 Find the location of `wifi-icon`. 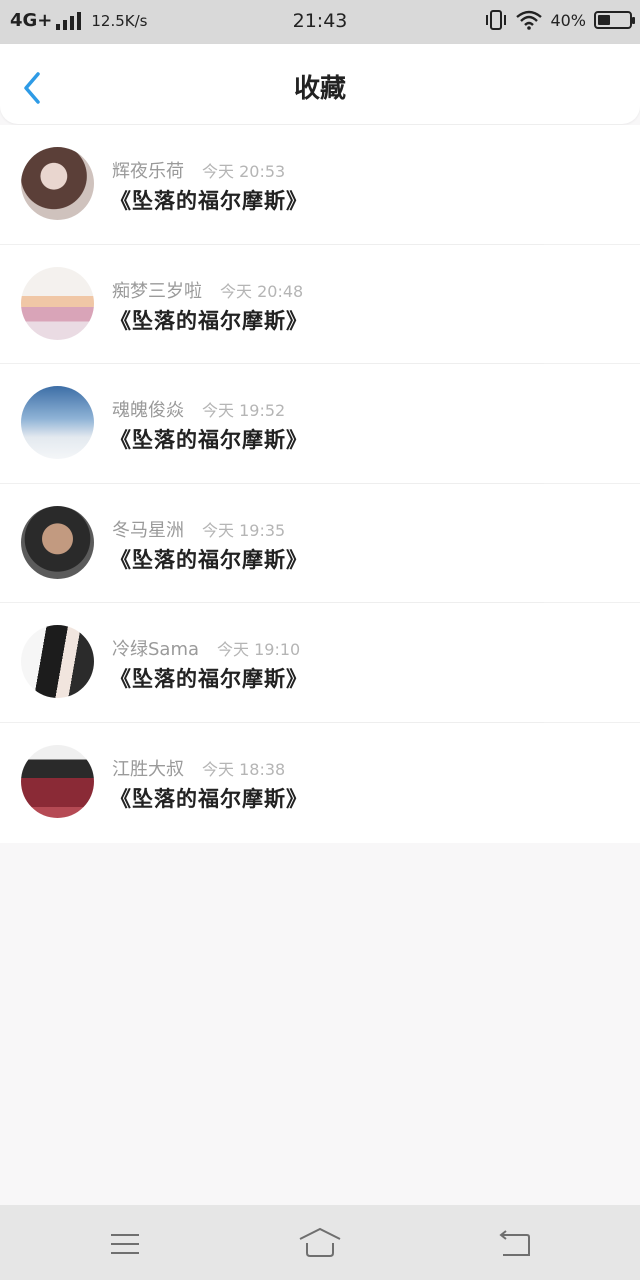

wifi-icon is located at coordinates (529, 20).